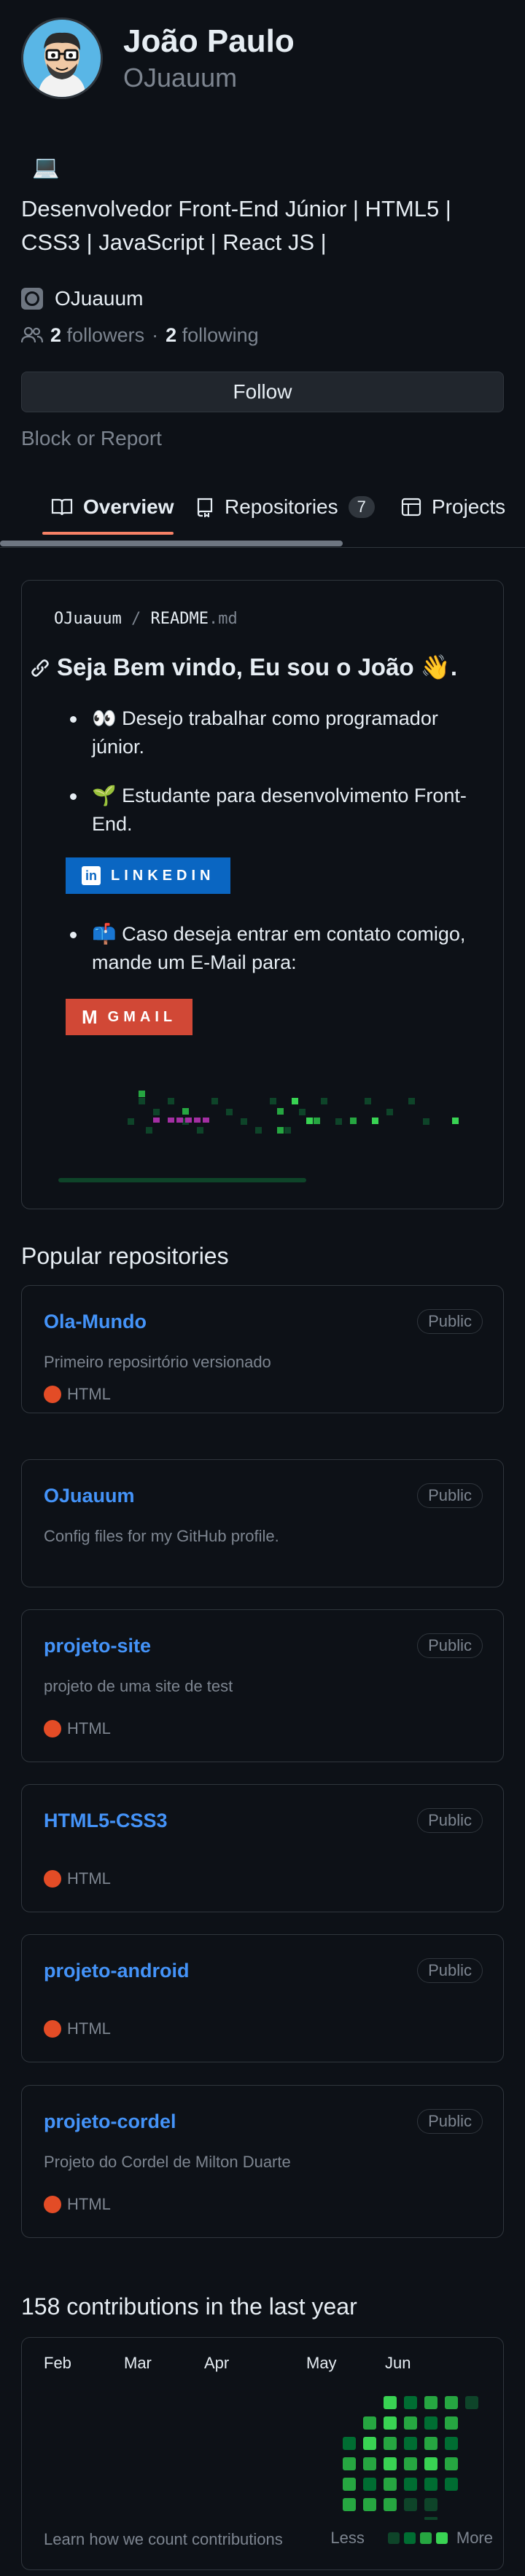 The image size is (525, 2576). I want to click on gmail-badge-label: GMAIL, so click(142, 1016).